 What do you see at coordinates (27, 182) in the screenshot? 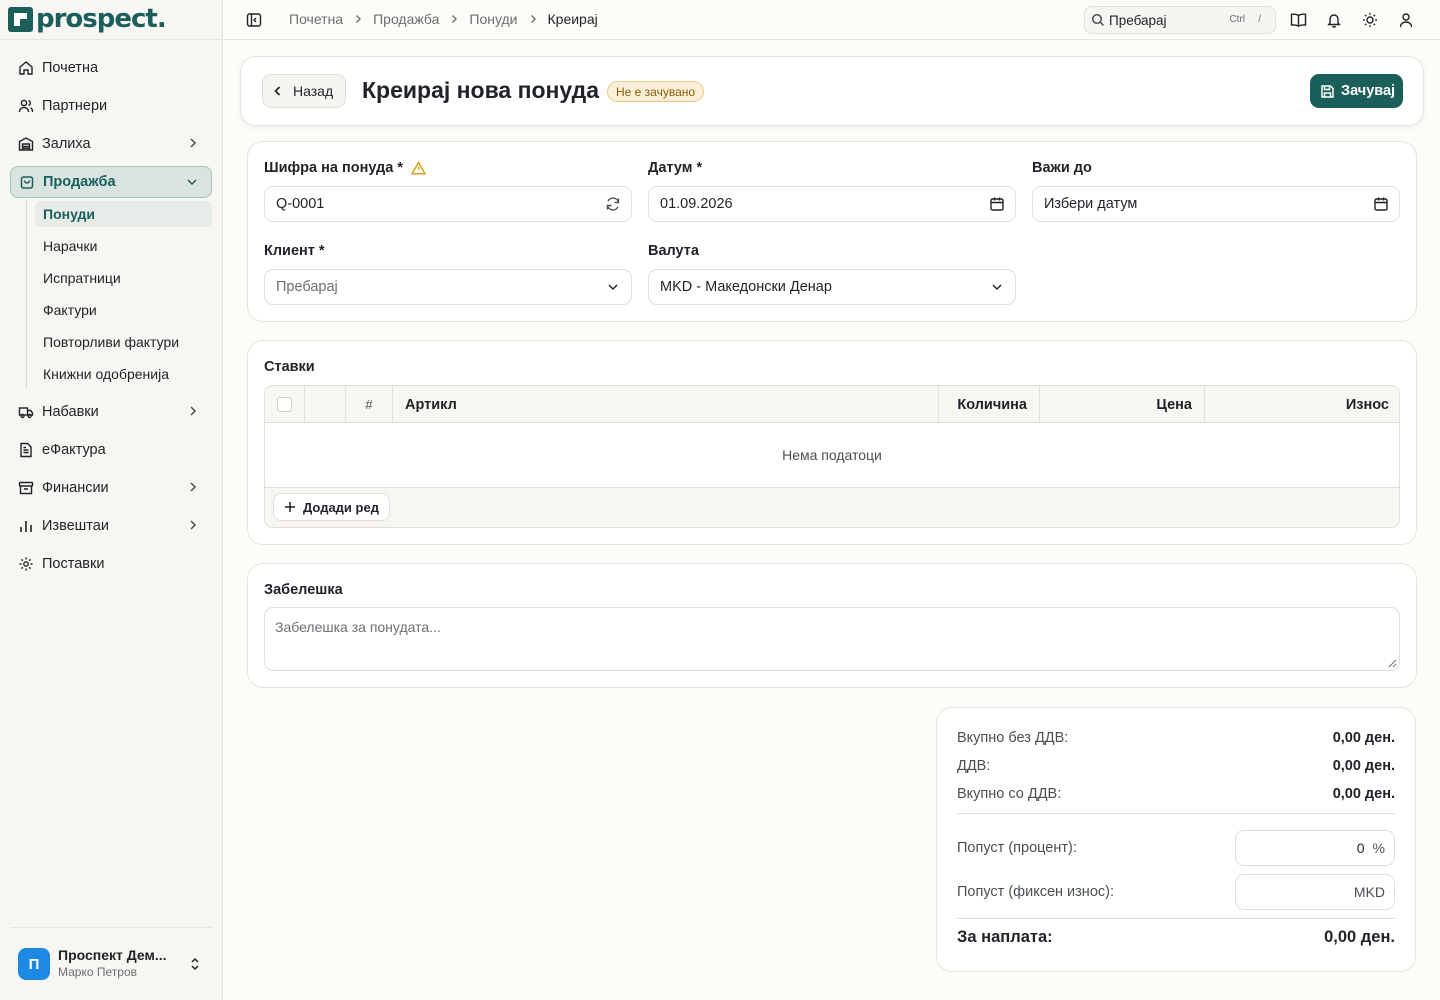
I see `shopping-bag-icon` at bounding box center [27, 182].